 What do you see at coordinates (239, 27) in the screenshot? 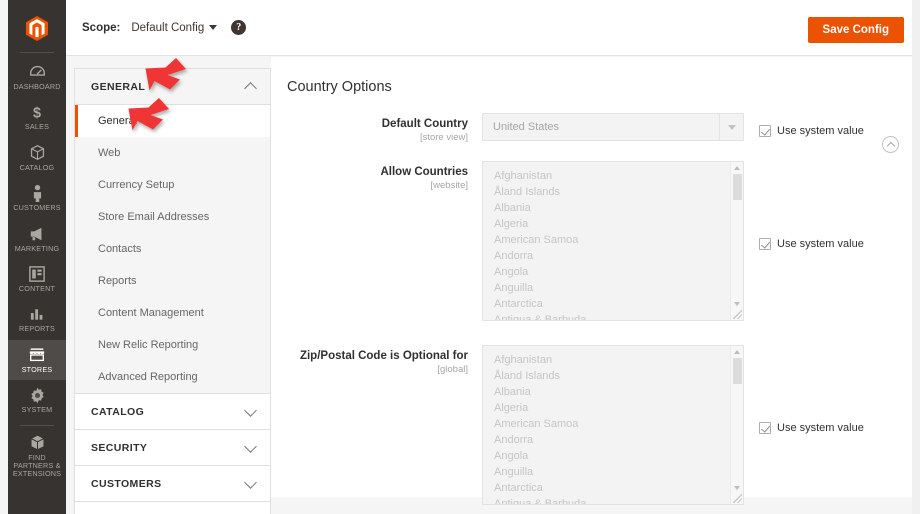
I see `question-mark-icon: ?` at bounding box center [239, 27].